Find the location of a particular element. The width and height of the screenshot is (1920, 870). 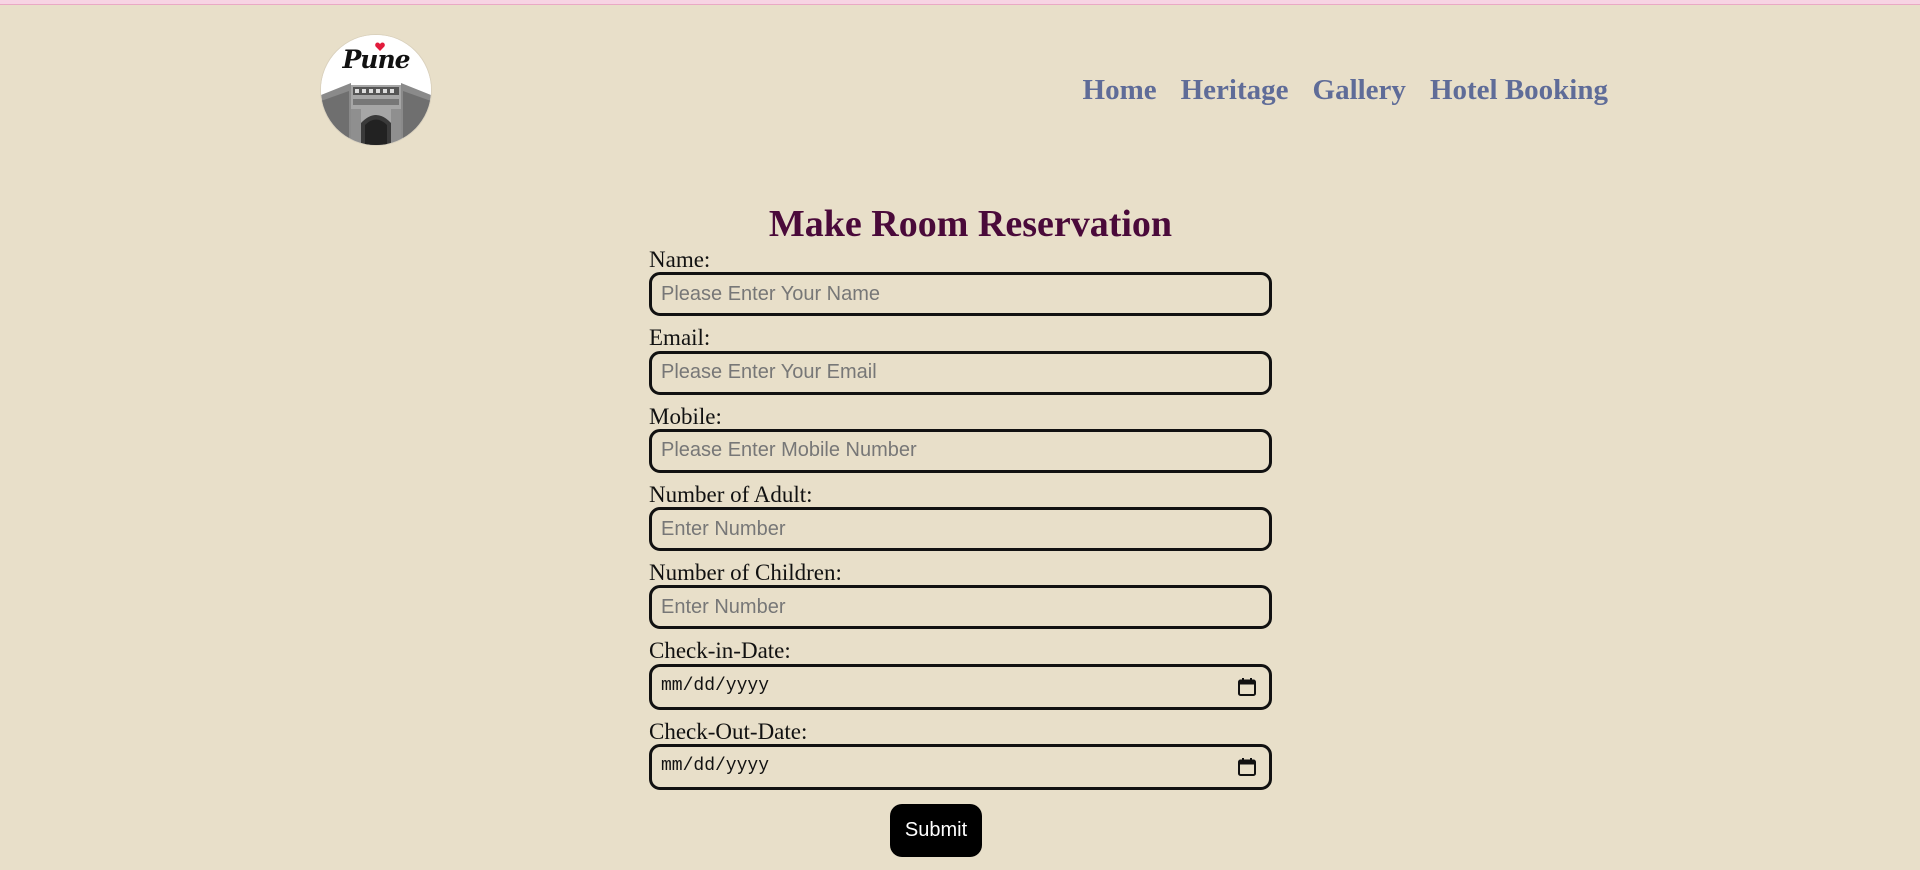

adults-input is located at coordinates (960, 529).